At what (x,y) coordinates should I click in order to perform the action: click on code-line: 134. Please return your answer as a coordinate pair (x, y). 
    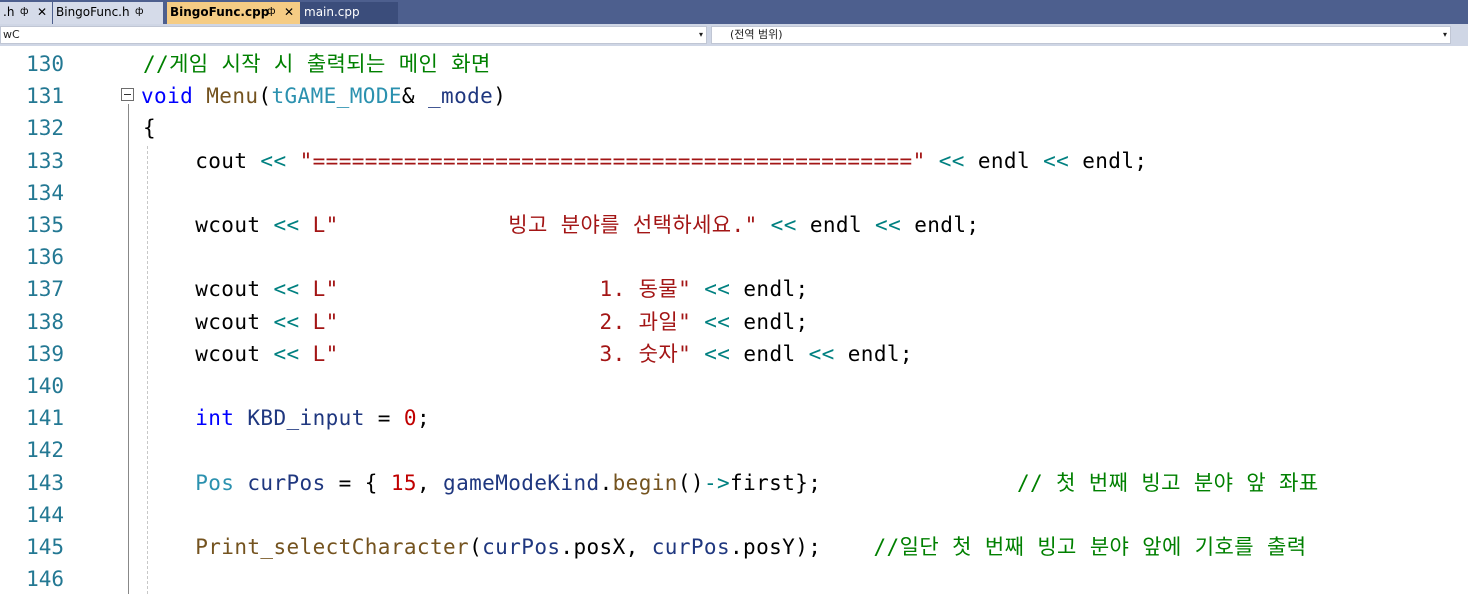
    Looking at the image, I should click on (734, 193).